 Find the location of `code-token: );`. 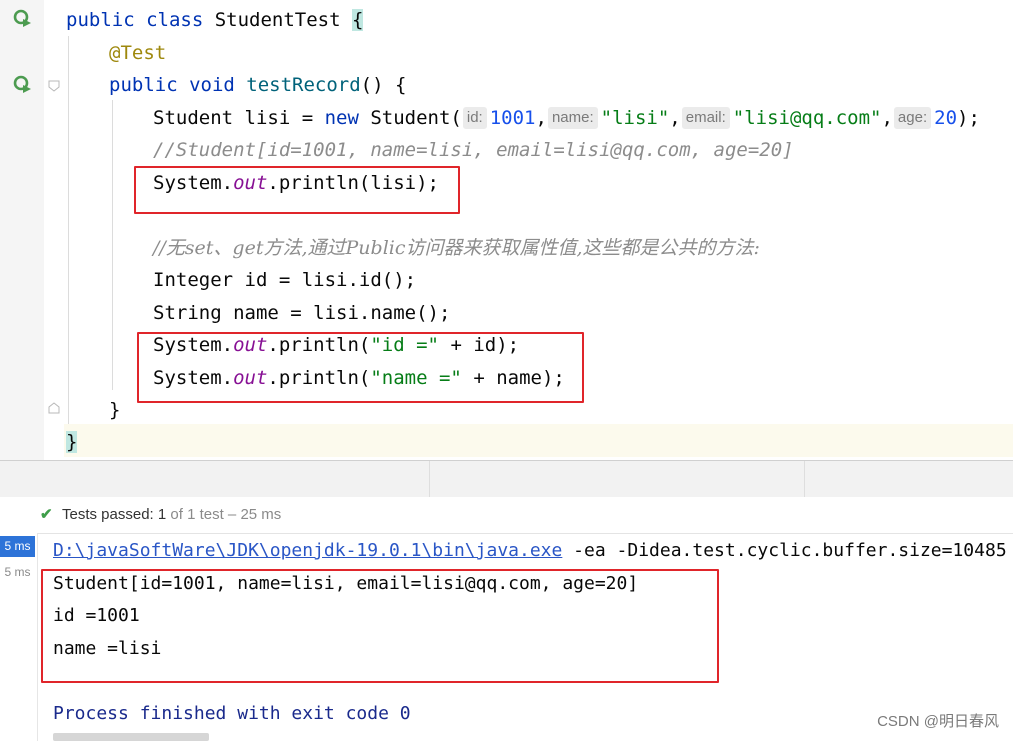

code-token: ); is located at coordinates (968, 118).